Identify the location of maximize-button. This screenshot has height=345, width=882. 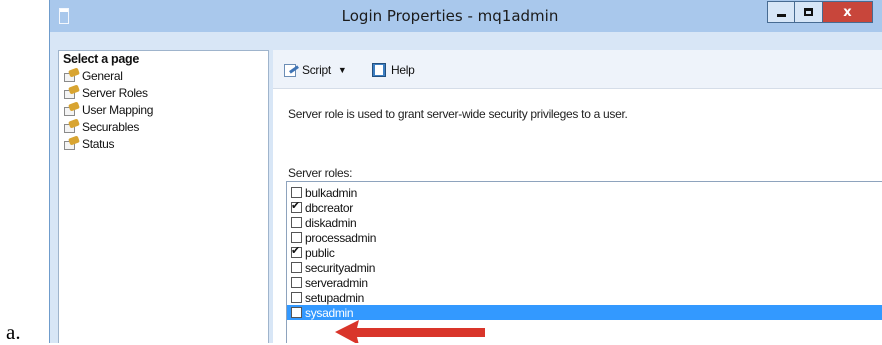
(809, 12).